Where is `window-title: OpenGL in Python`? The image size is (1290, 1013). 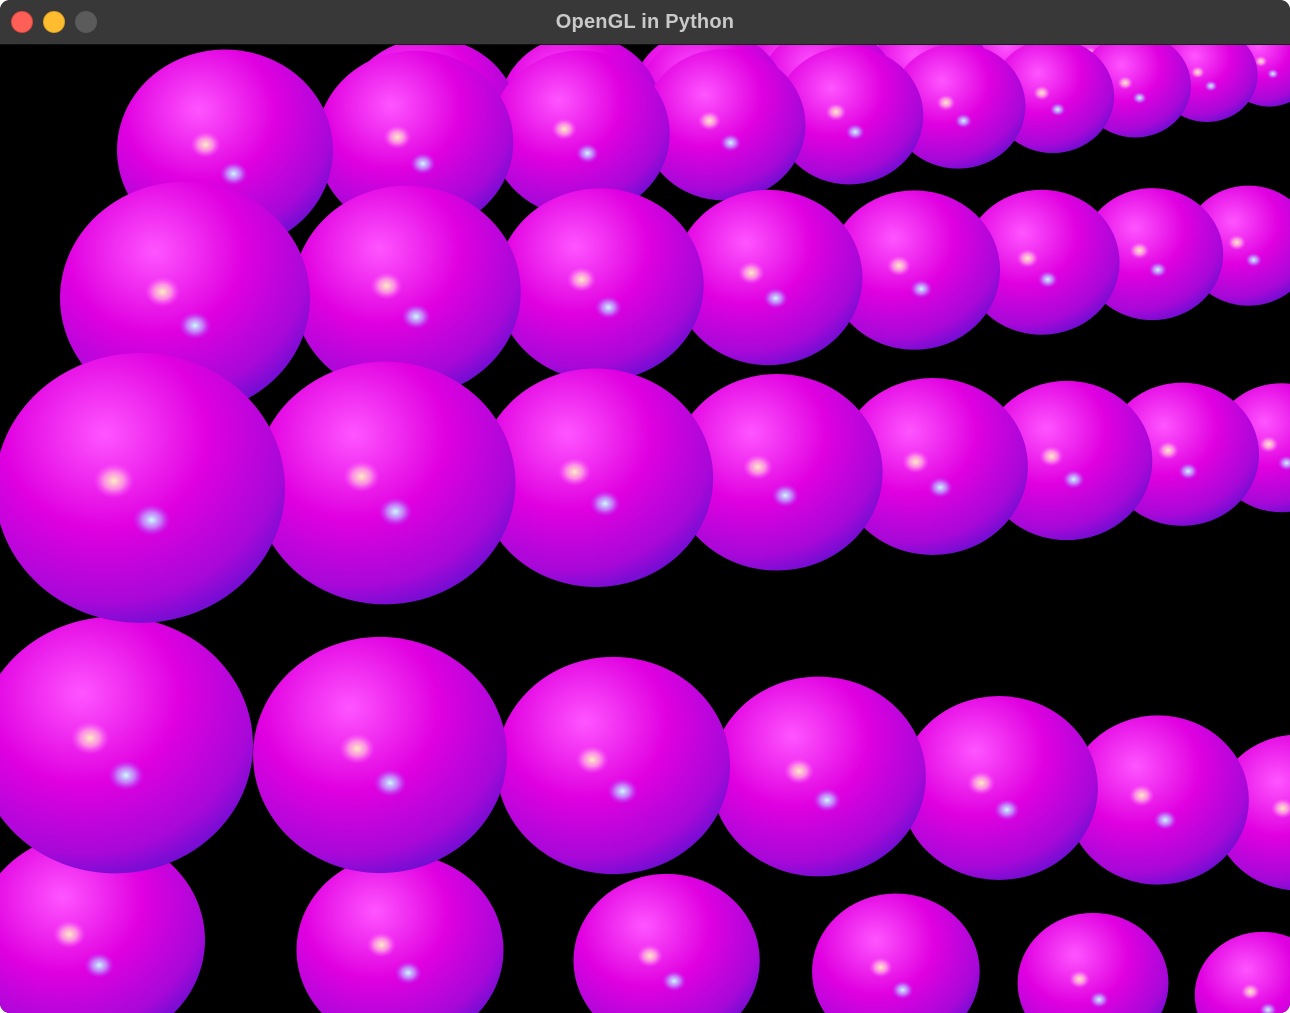 window-title: OpenGL in Python is located at coordinates (645, 22).